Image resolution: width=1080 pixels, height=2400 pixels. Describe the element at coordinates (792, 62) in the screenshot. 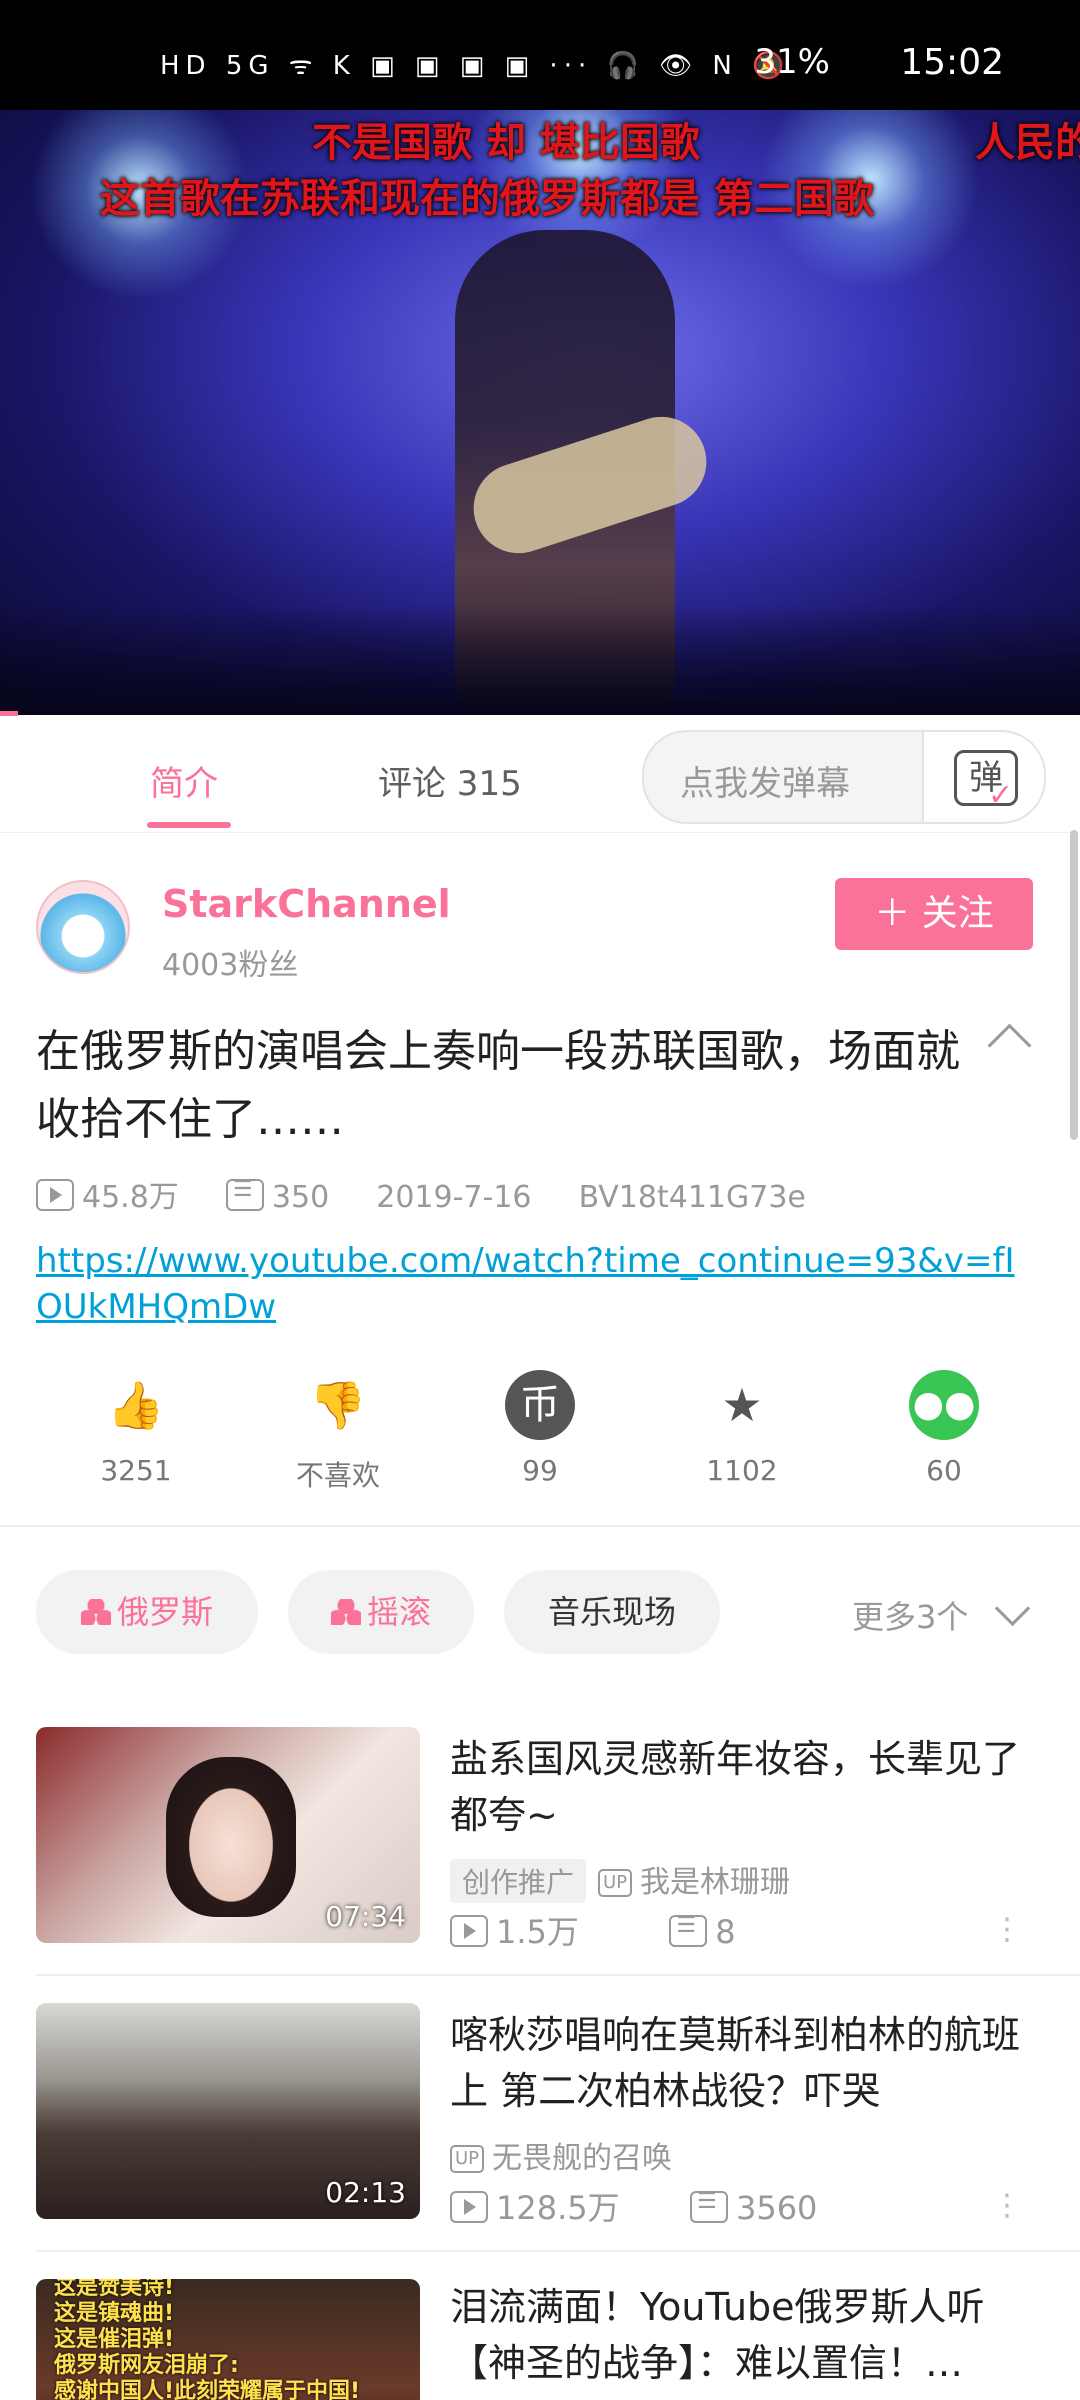

I see `battery-level: 31%` at that location.